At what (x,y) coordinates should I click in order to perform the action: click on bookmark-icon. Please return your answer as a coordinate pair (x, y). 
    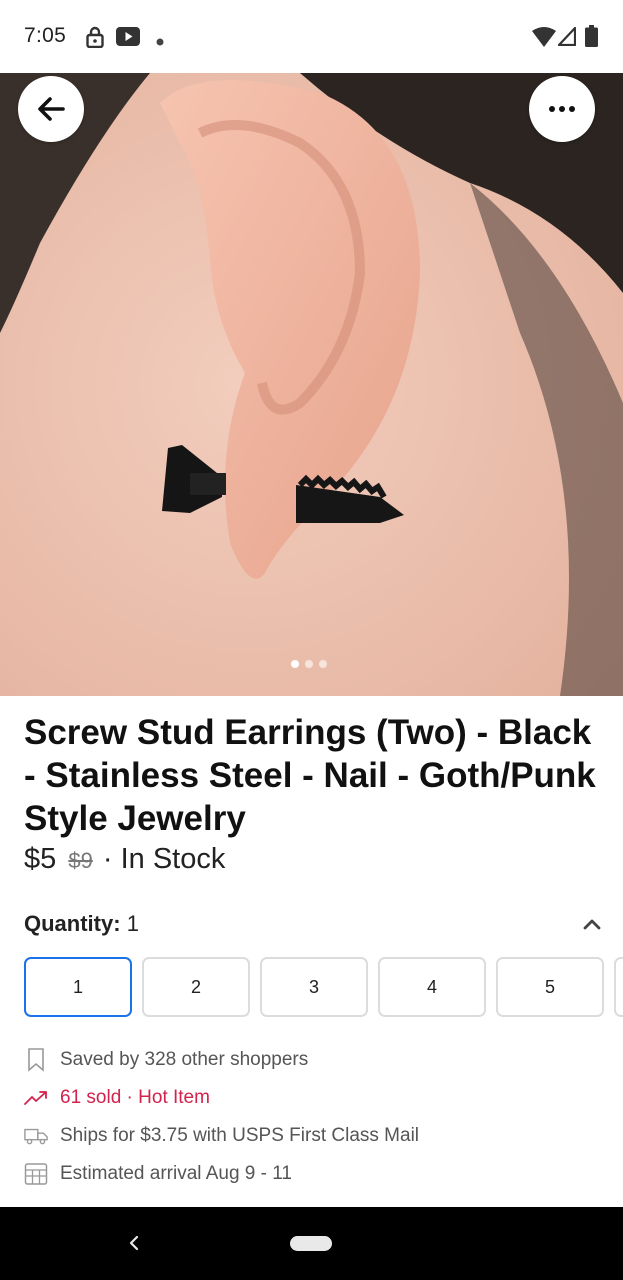
    Looking at the image, I should click on (36, 1060).